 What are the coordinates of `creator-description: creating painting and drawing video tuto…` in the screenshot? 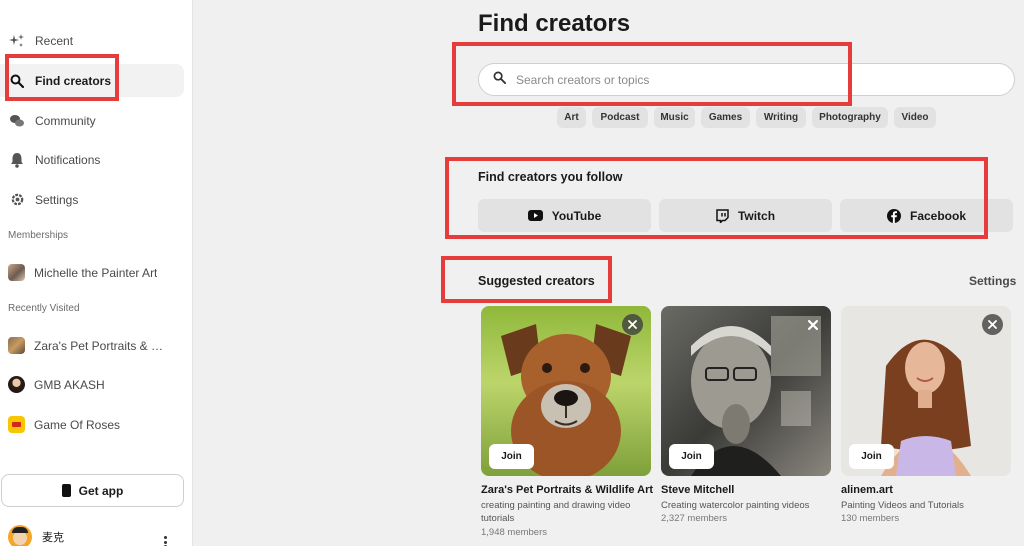 It's located at (556, 512).